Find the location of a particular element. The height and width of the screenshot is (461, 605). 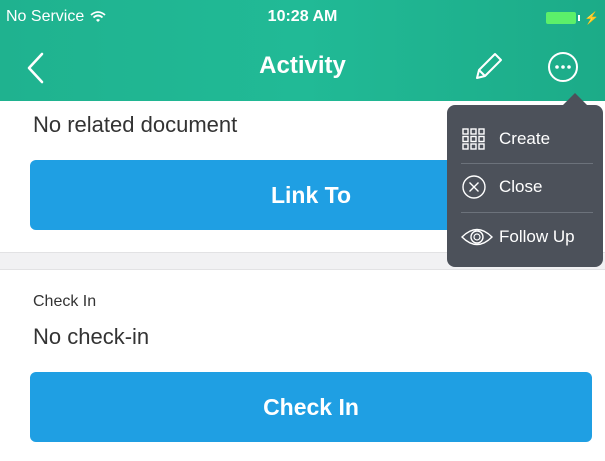

status-time: 10:28 AM is located at coordinates (302, 16).